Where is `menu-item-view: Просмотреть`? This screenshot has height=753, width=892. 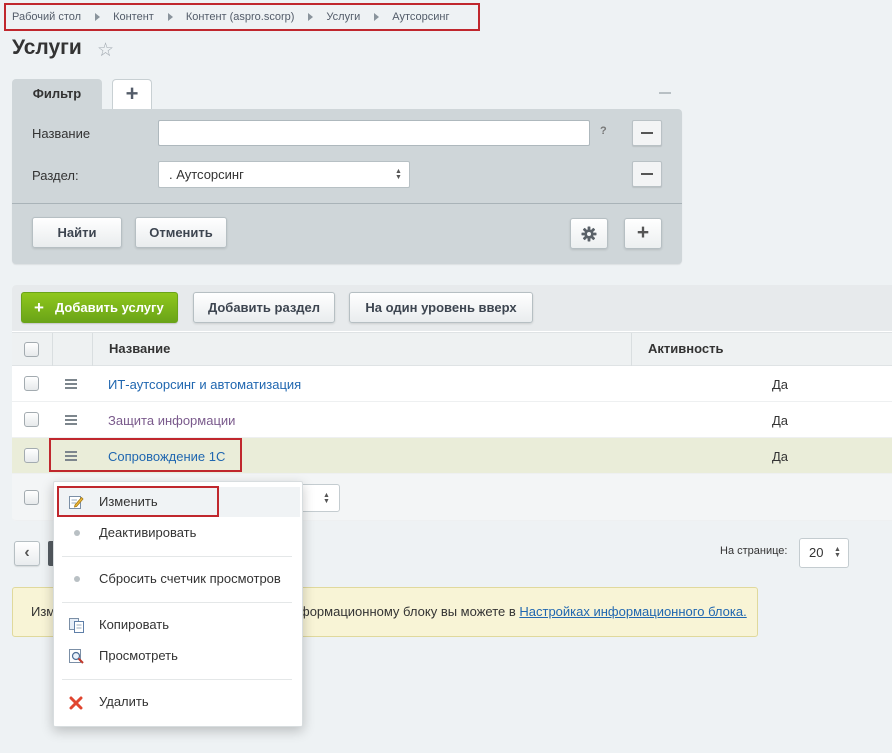 menu-item-view: Просмотреть is located at coordinates (138, 655).